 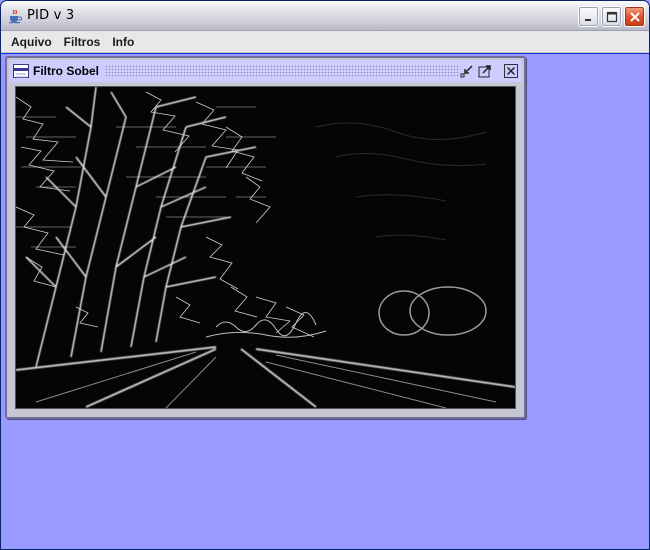 I want to click on frame-close-button, so click(x=511, y=71).